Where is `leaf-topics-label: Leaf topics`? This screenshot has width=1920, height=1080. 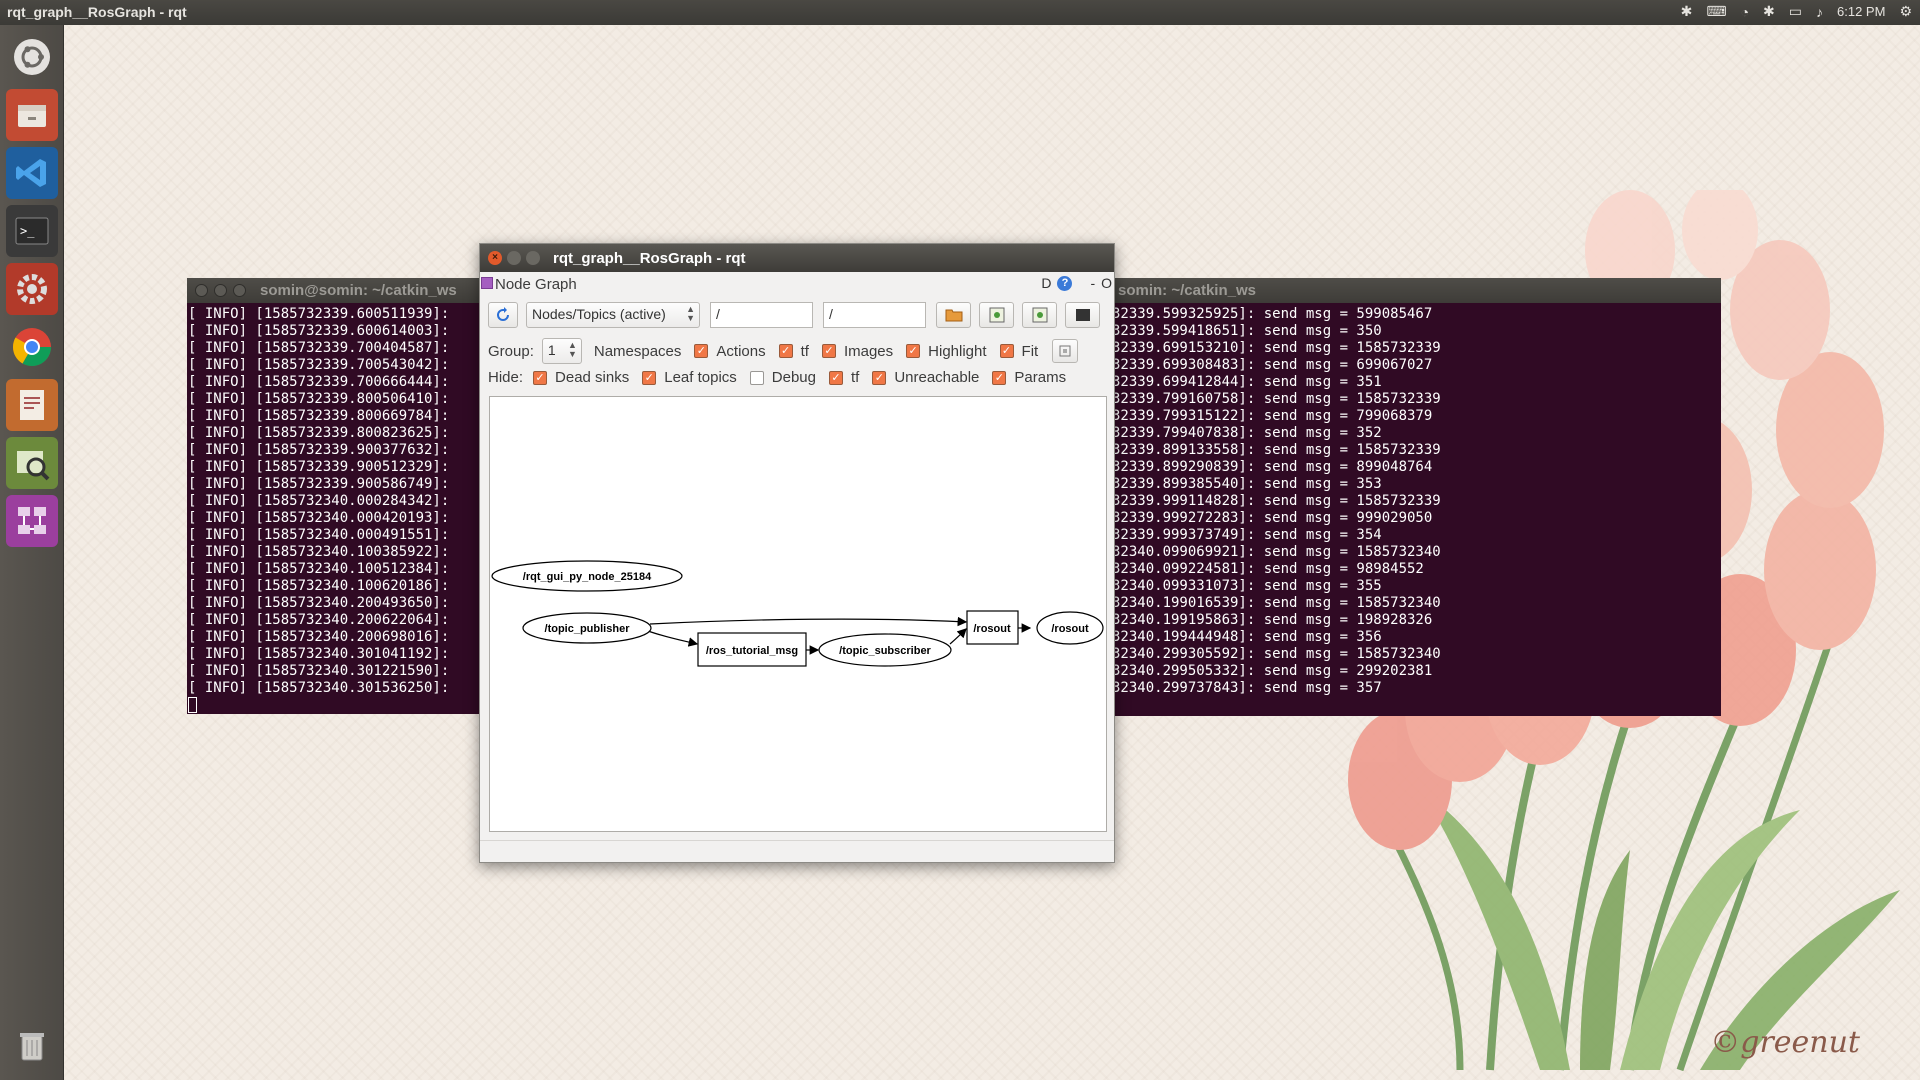 leaf-topics-label: Leaf topics is located at coordinates (700, 377).